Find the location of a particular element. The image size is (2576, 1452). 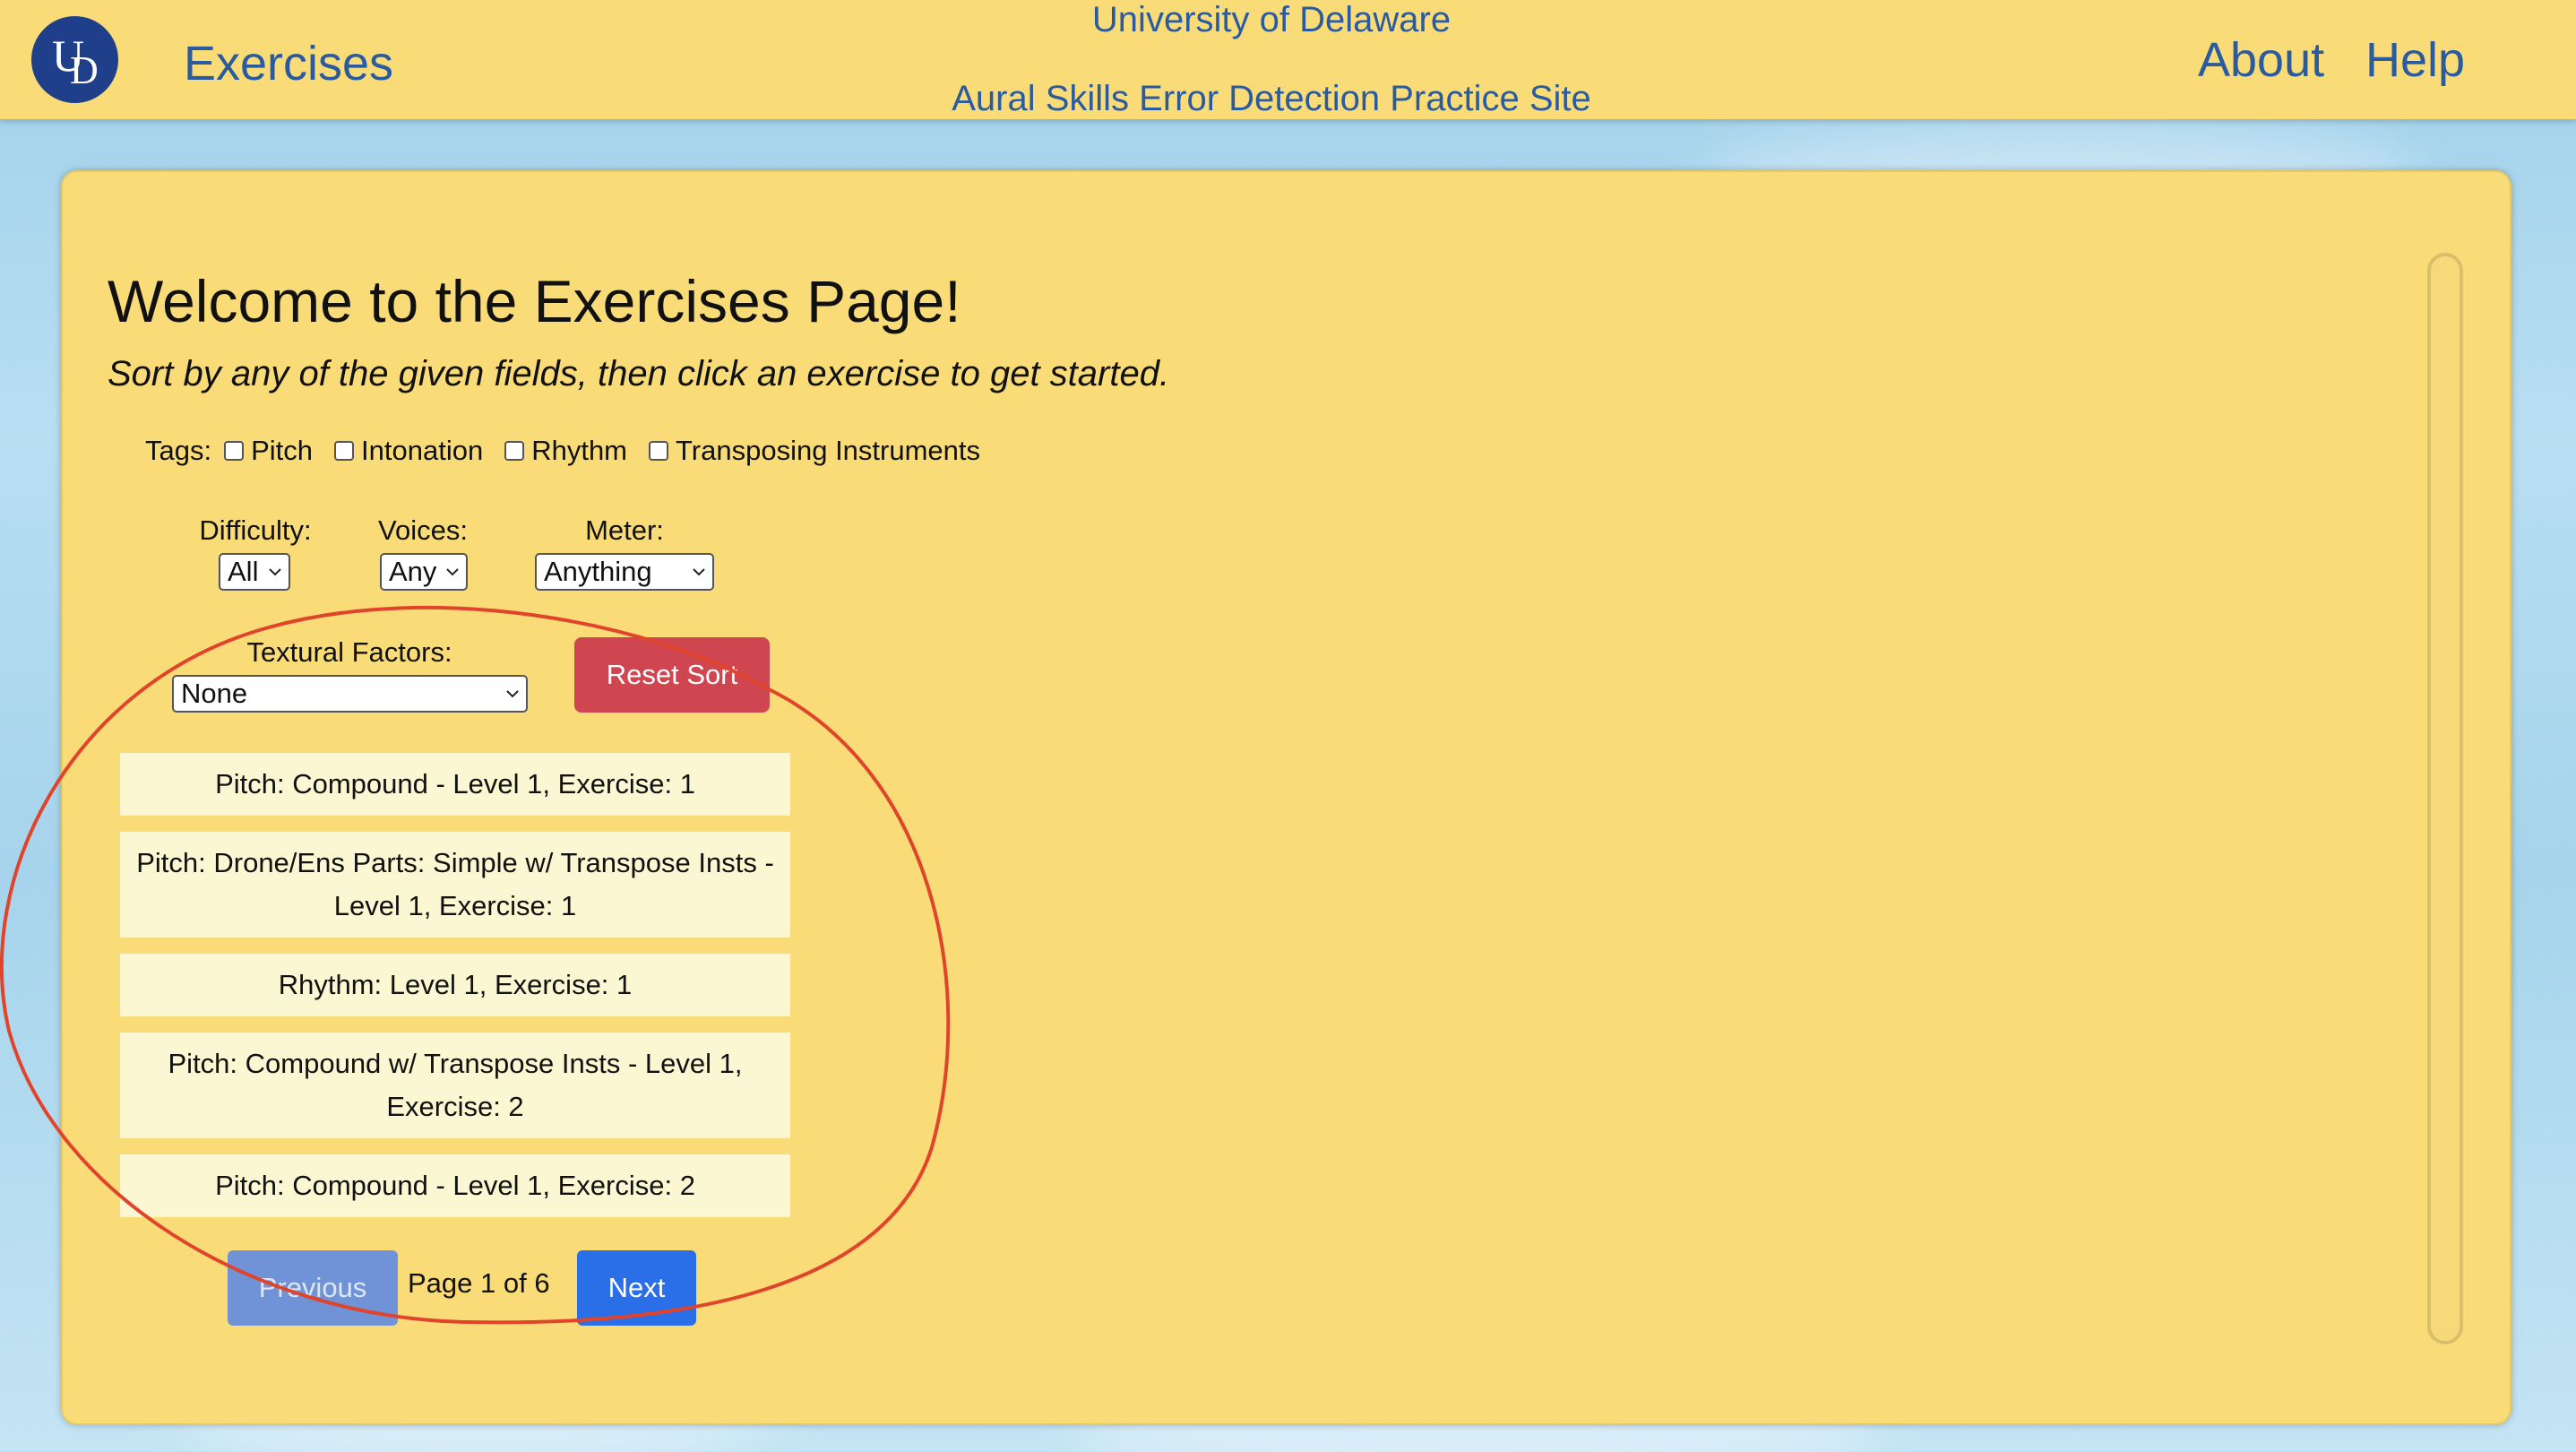

reset-sort-button: Reset Sort is located at coordinates (672, 675).